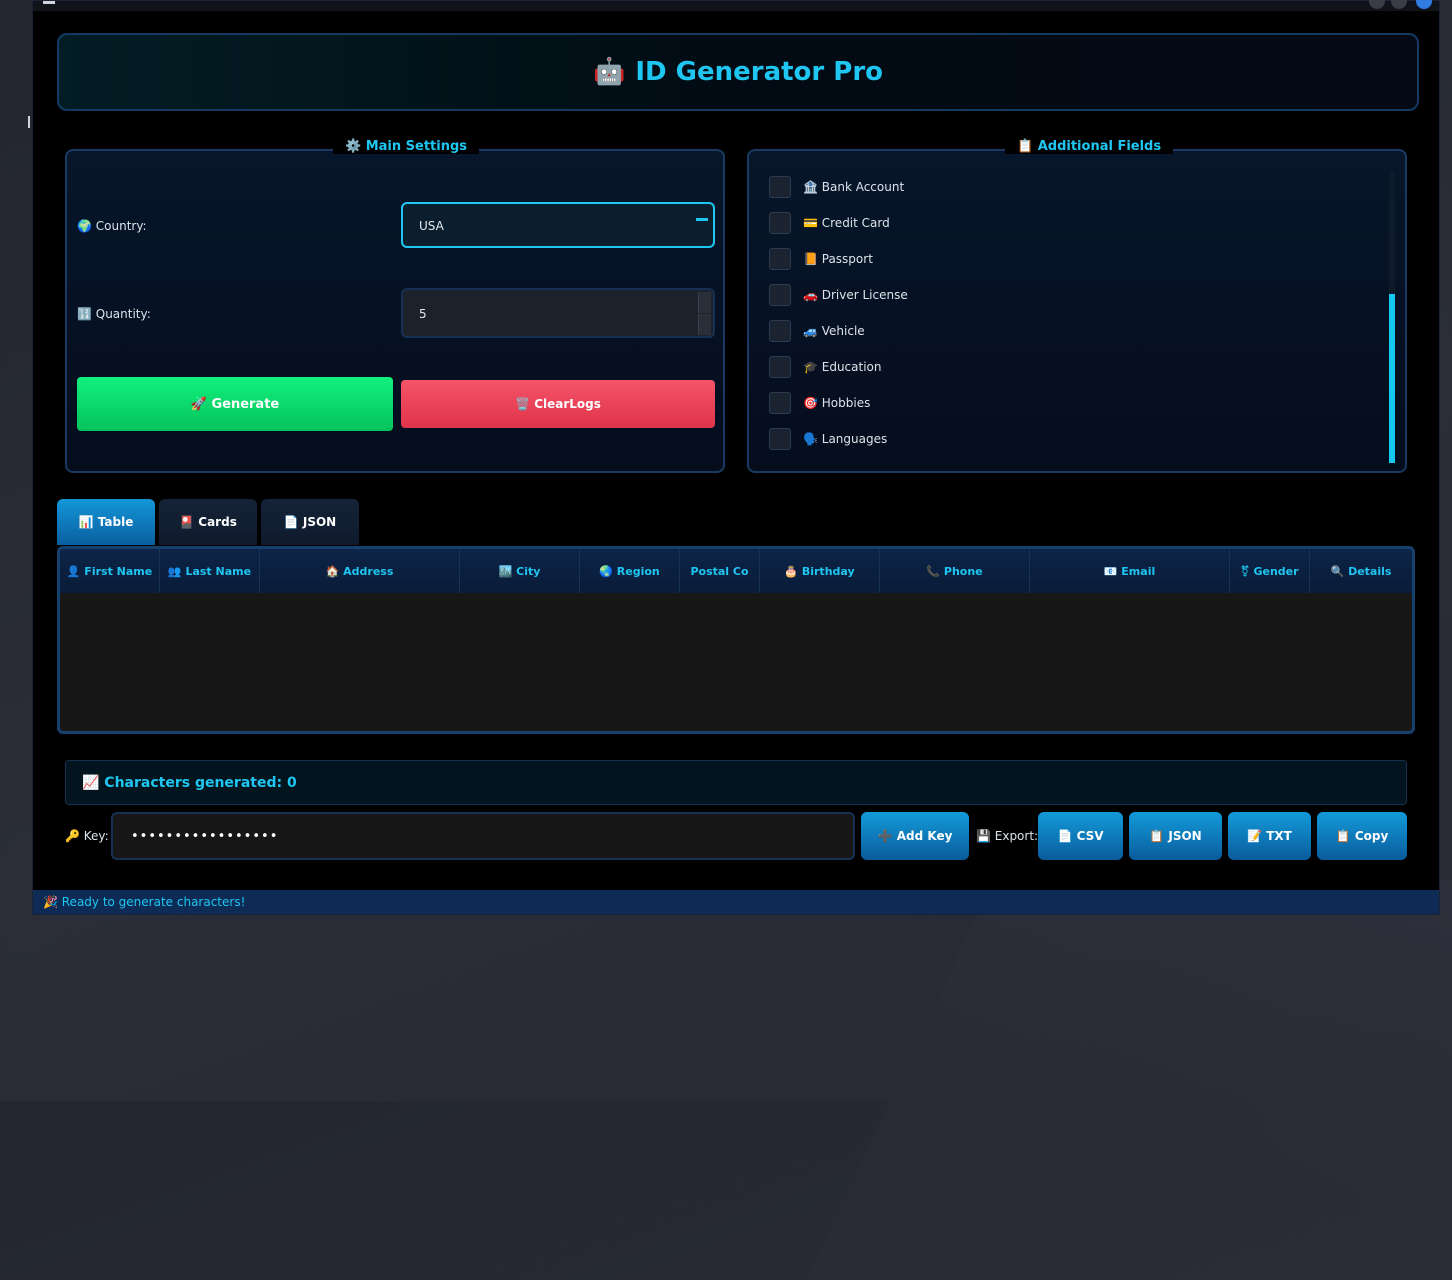  Describe the element at coordinates (704, 302) in the screenshot. I see `increment-arrow-icon` at that location.